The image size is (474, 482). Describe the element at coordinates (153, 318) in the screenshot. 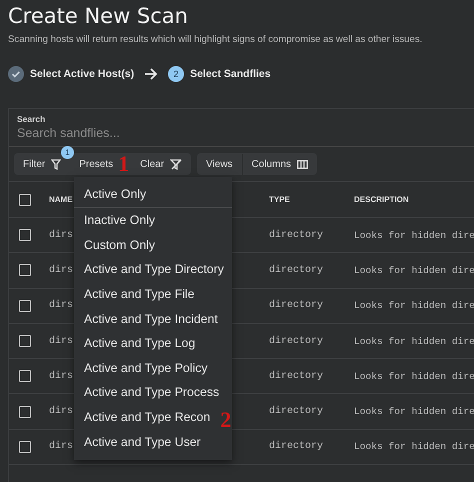

I see `menu-item: Active and Type Incident` at that location.